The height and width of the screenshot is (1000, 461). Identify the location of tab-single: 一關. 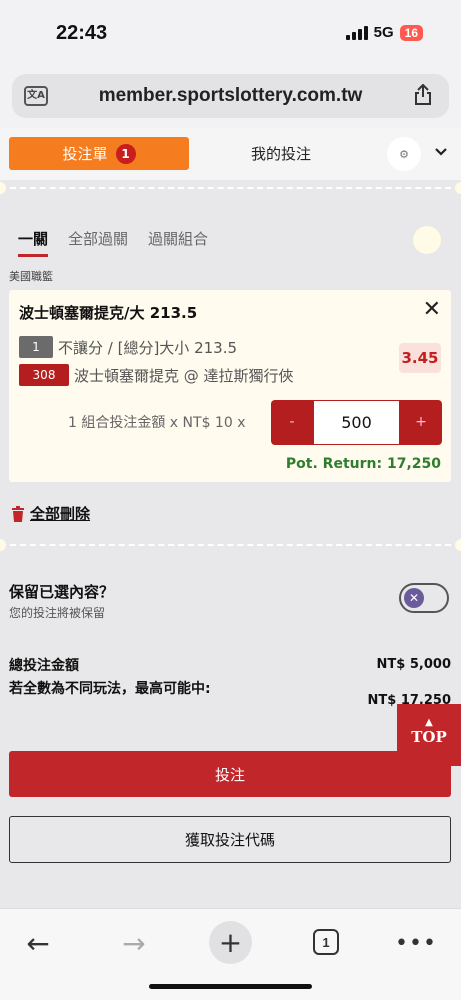
(33, 242).